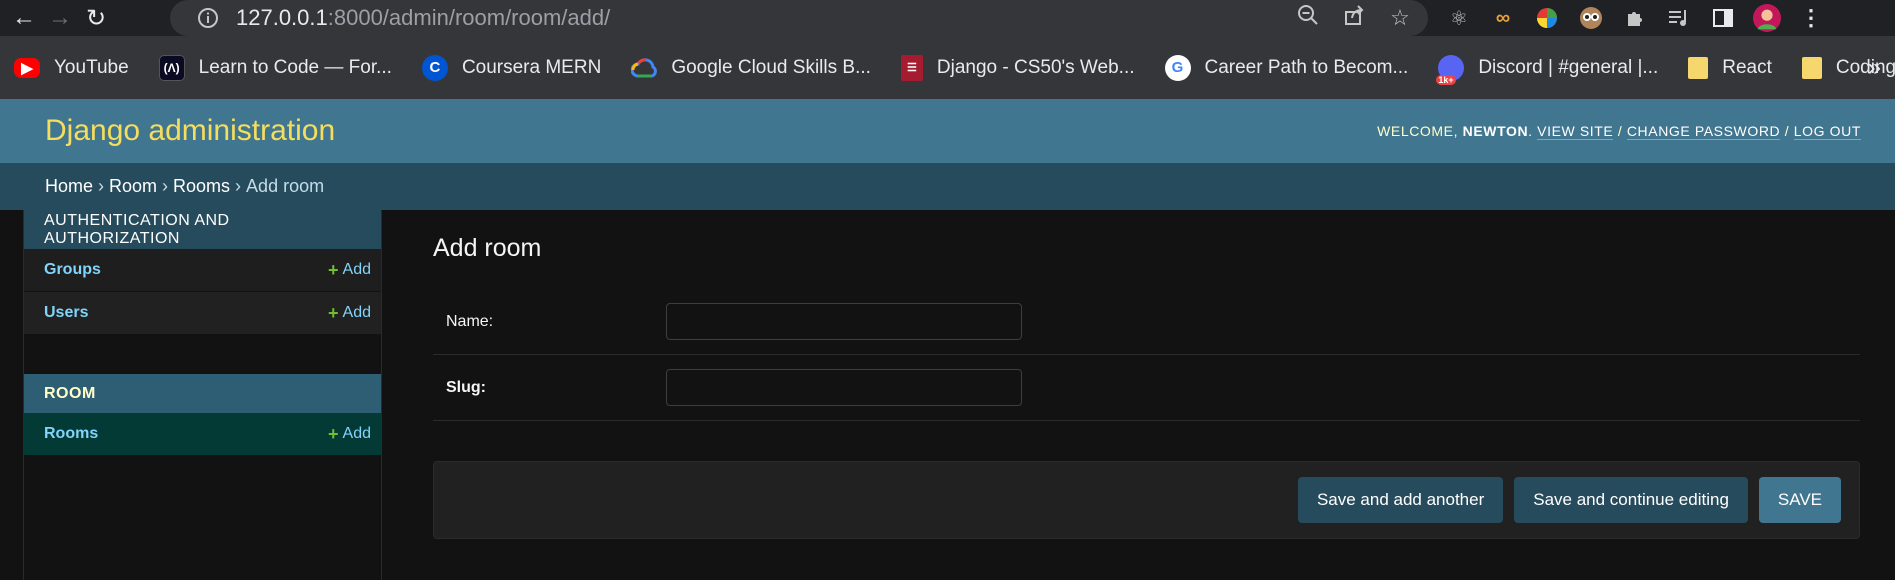  I want to click on discord-badge: 1k+, so click(1446, 79).